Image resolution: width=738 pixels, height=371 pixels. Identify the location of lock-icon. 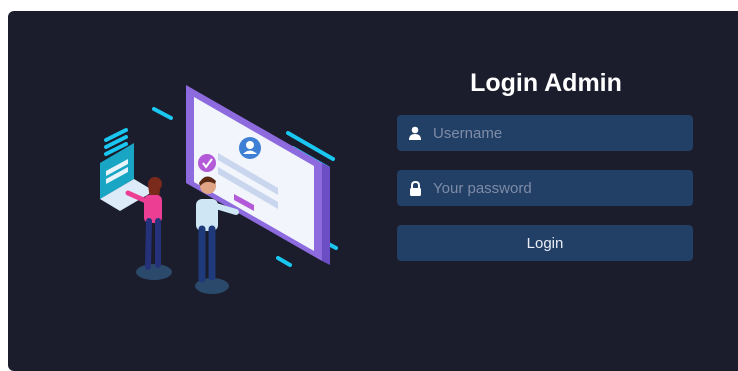
(415, 188).